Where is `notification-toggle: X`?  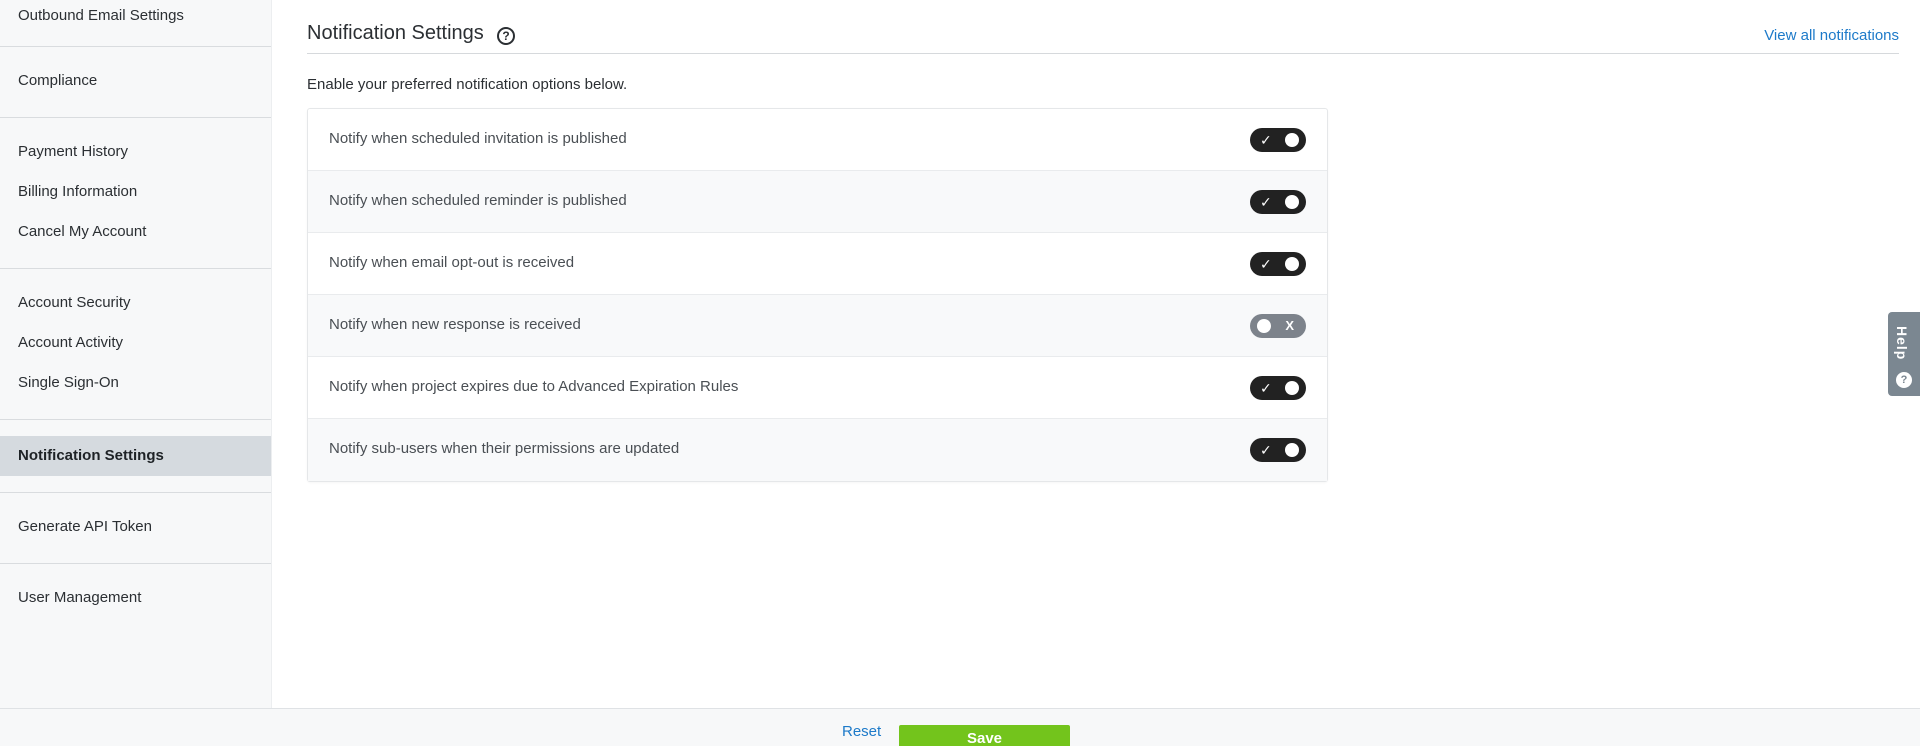 notification-toggle: X is located at coordinates (1278, 326).